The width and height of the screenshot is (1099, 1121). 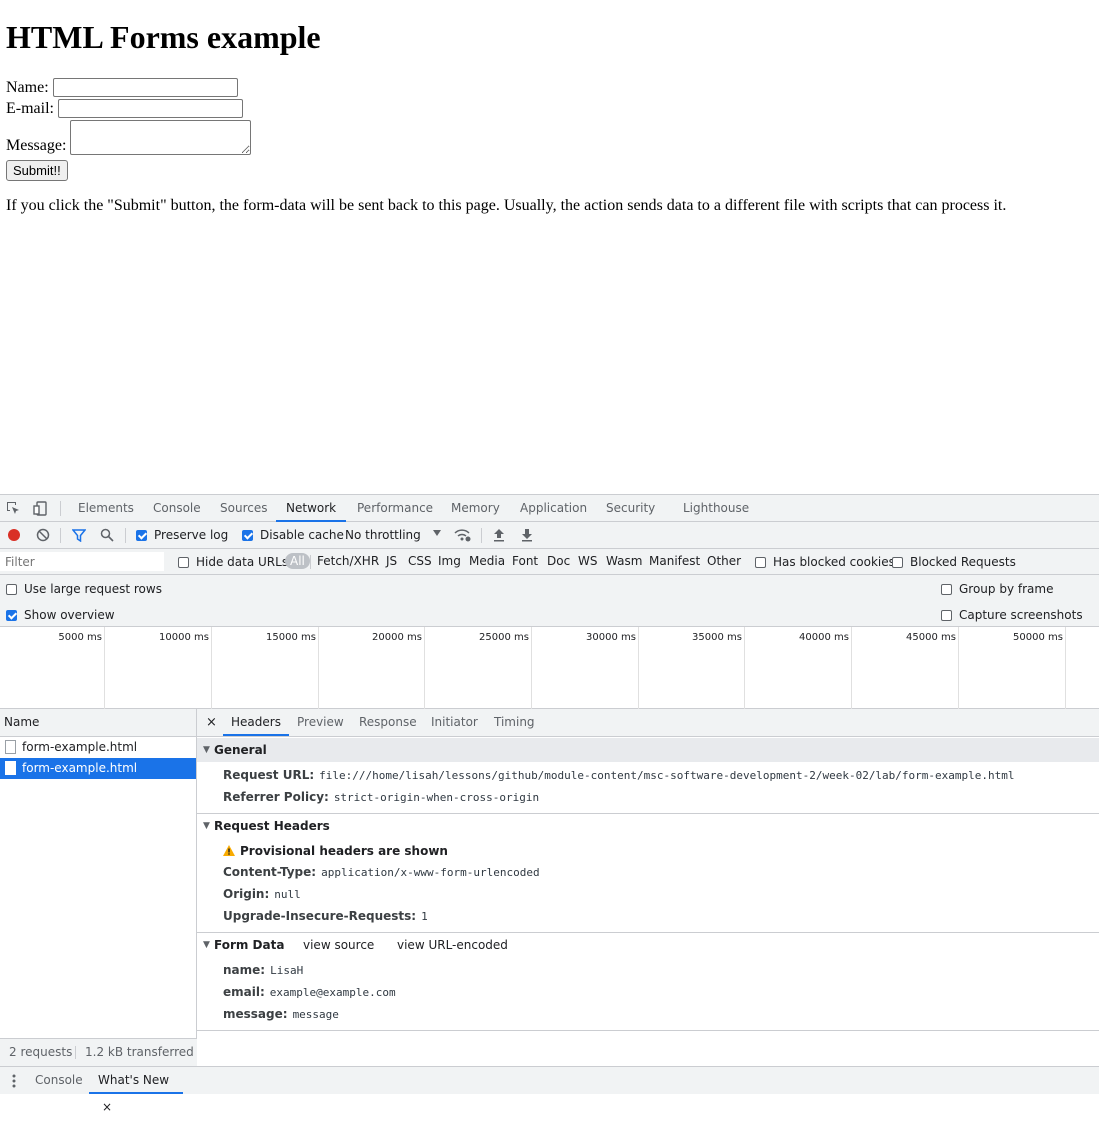 I want to click on filter-type-font: Font, so click(x=525, y=561).